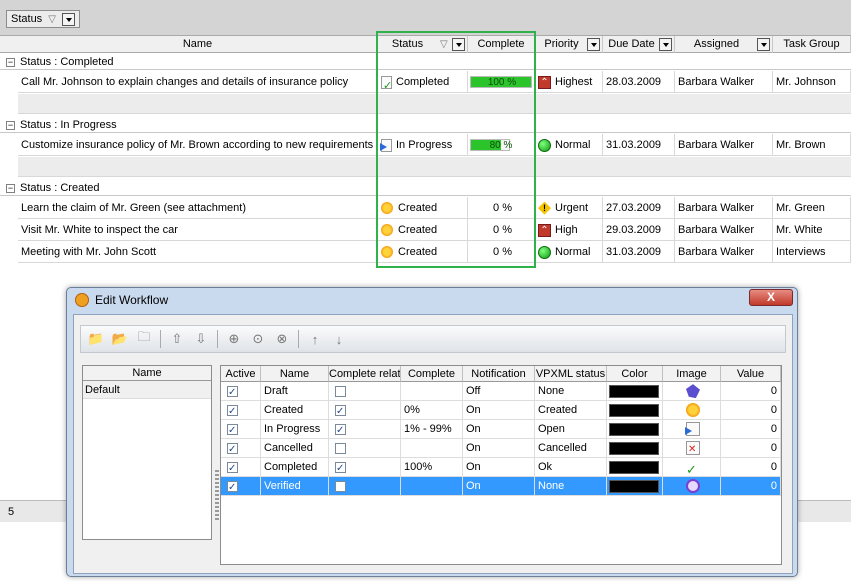 This screenshot has height=581, width=851. What do you see at coordinates (432, 374) in the screenshot?
I see `col-header-complete: Complete` at bounding box center [432, 374].